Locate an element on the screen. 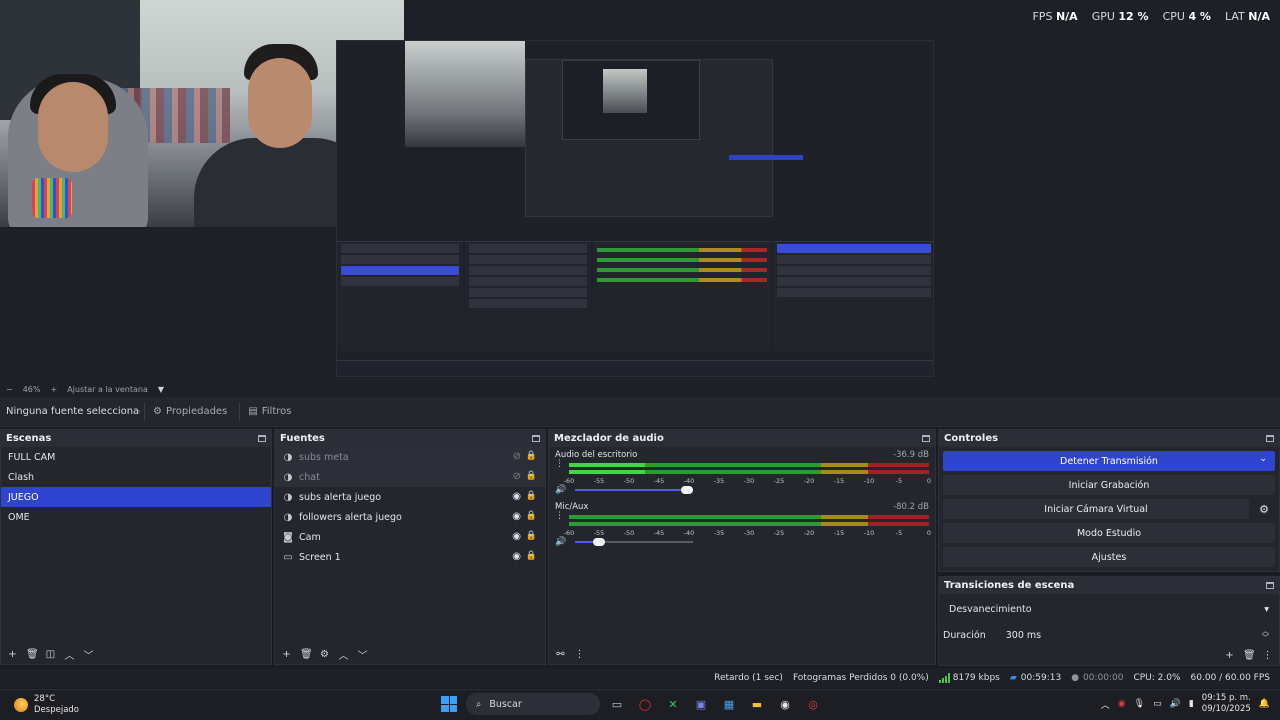  no-source-label: Ninguna fuente seleccionada is located at coordinates (73, 411).